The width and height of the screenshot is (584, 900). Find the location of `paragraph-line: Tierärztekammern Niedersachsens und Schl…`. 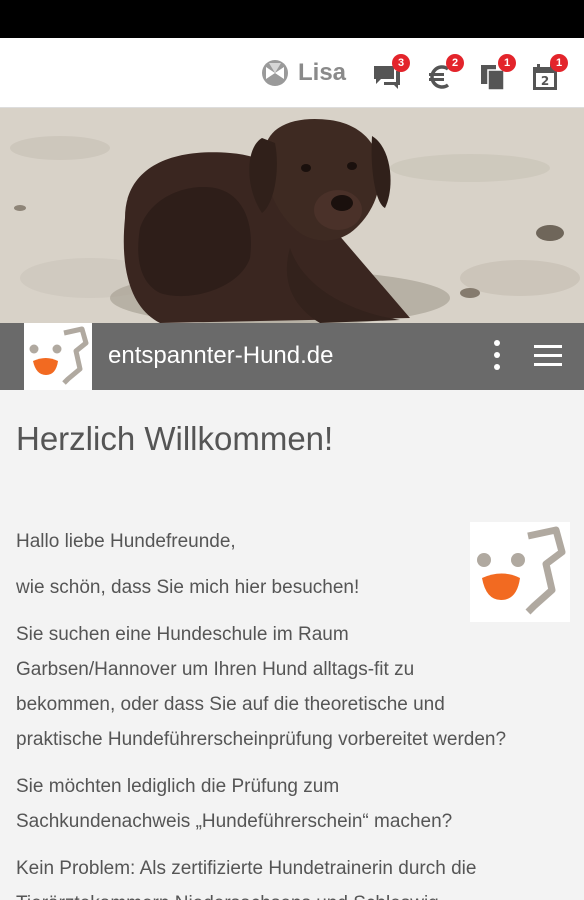

paragraph-line: Tierärztekammern Niedersachsens und Schl… is located at coordinates (230, 893).